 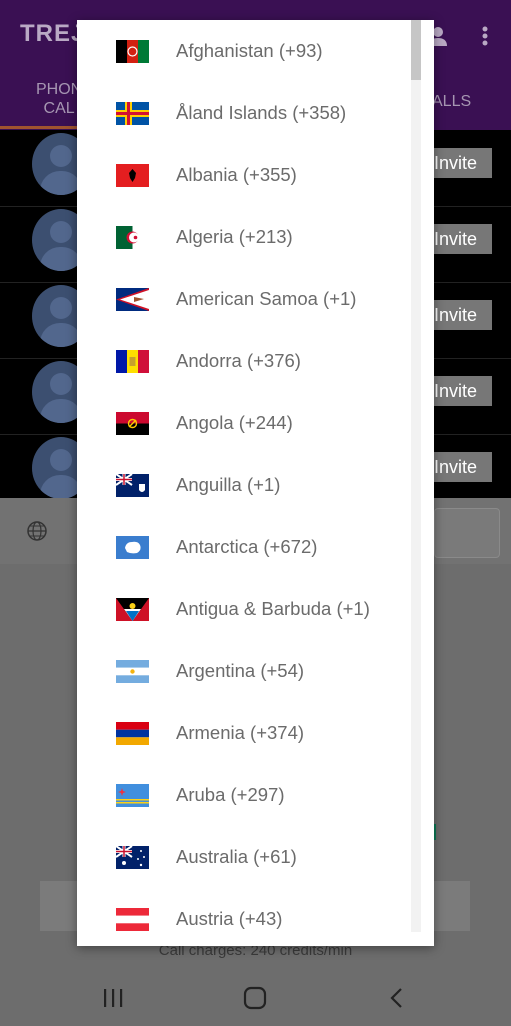 I want to click on scrollbar-track, so click(x=416, y=476).